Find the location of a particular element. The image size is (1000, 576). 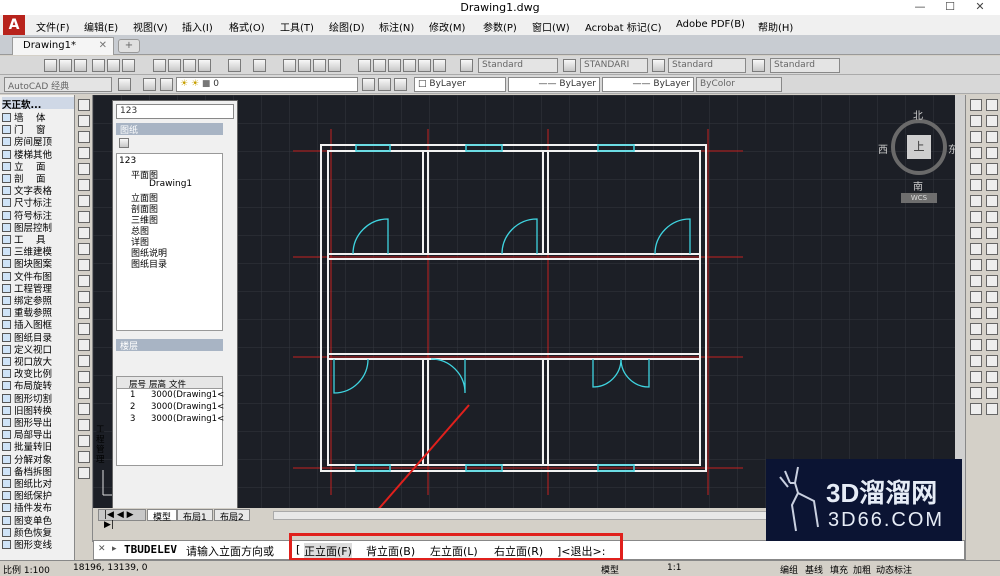

copy-icon is located at coordinates (174, 65).